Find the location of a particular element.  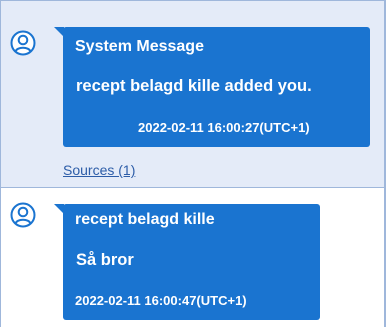

message-text: Så bror is located at coordinates (105, 260).